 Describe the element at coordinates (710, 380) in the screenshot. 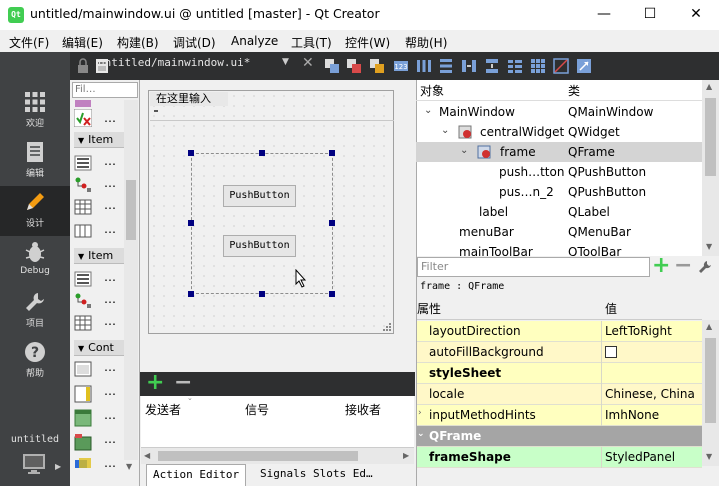

I see `property-editor-scroll-thumb` at that location.